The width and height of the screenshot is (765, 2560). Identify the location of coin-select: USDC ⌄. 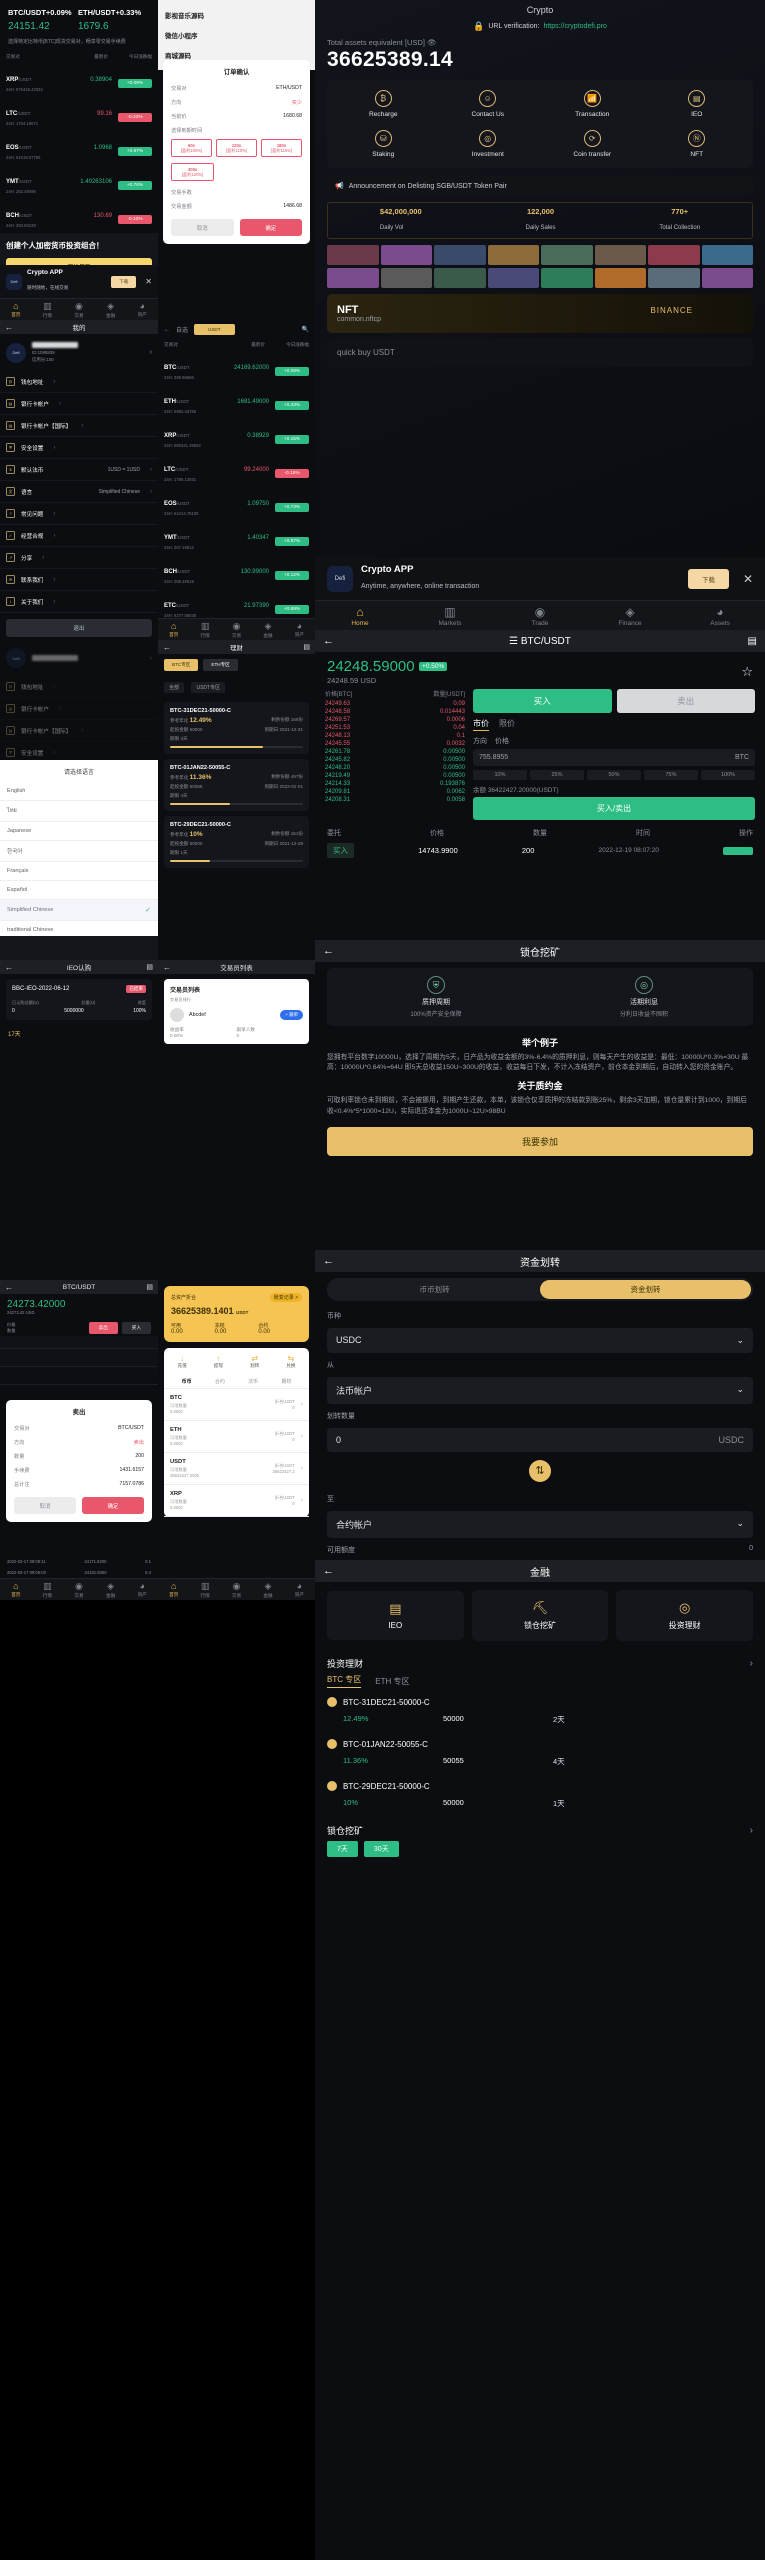
(540, 1340).